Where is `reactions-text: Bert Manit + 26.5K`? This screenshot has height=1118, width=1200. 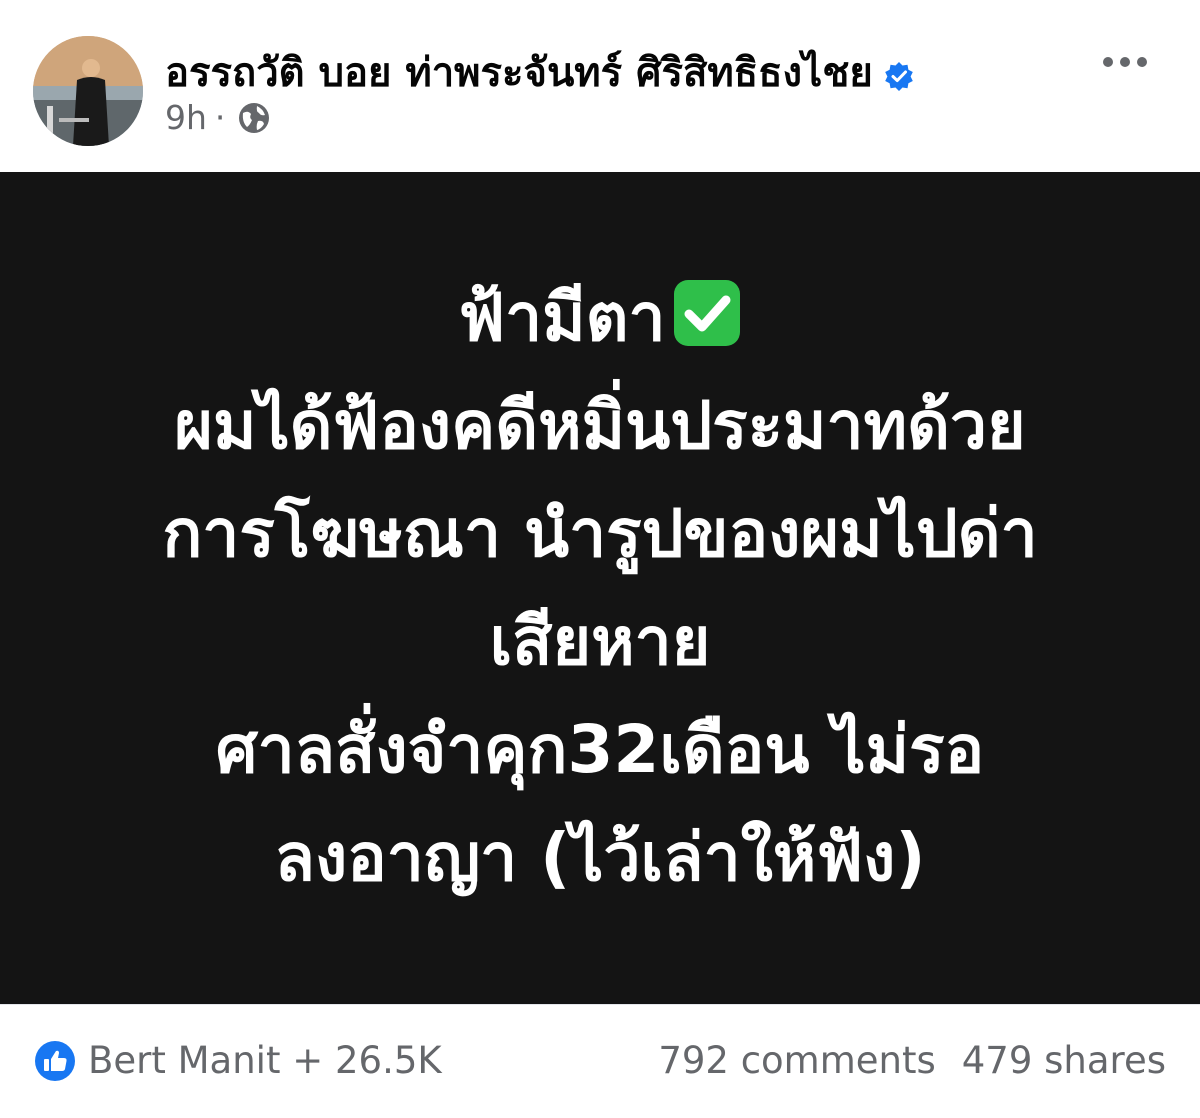
reactions-text: Bert Manit + 26.5K is located at coordinates (265, 1060).